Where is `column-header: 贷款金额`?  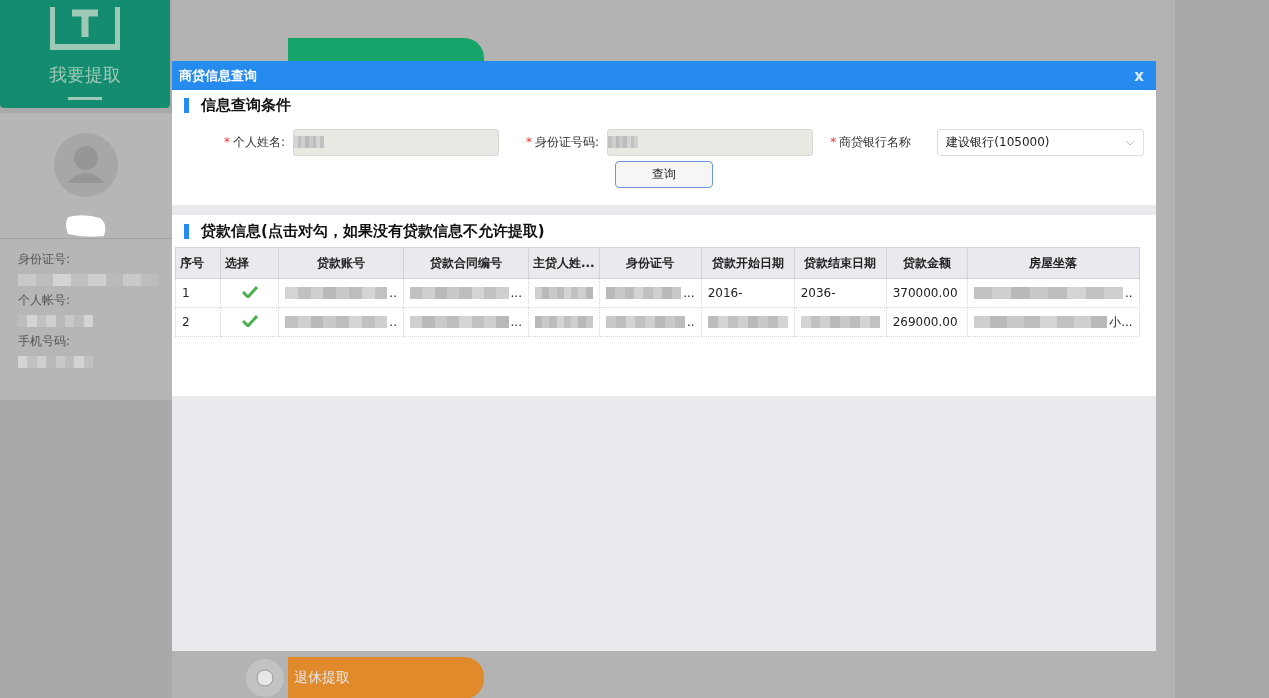
column-header: 贷款金额 is located at coordinates (926, 262).